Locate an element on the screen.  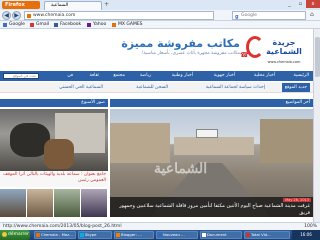
latest-section-header: آخر المواضيع is located at coordinates (211, 103).